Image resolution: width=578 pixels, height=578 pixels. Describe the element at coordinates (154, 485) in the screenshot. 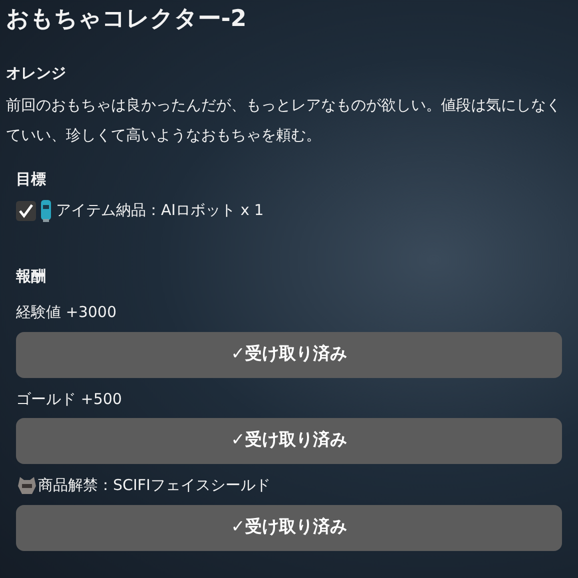

I see `reward-label: 商品解禁：SCIFIフェイスシールド` at that location.